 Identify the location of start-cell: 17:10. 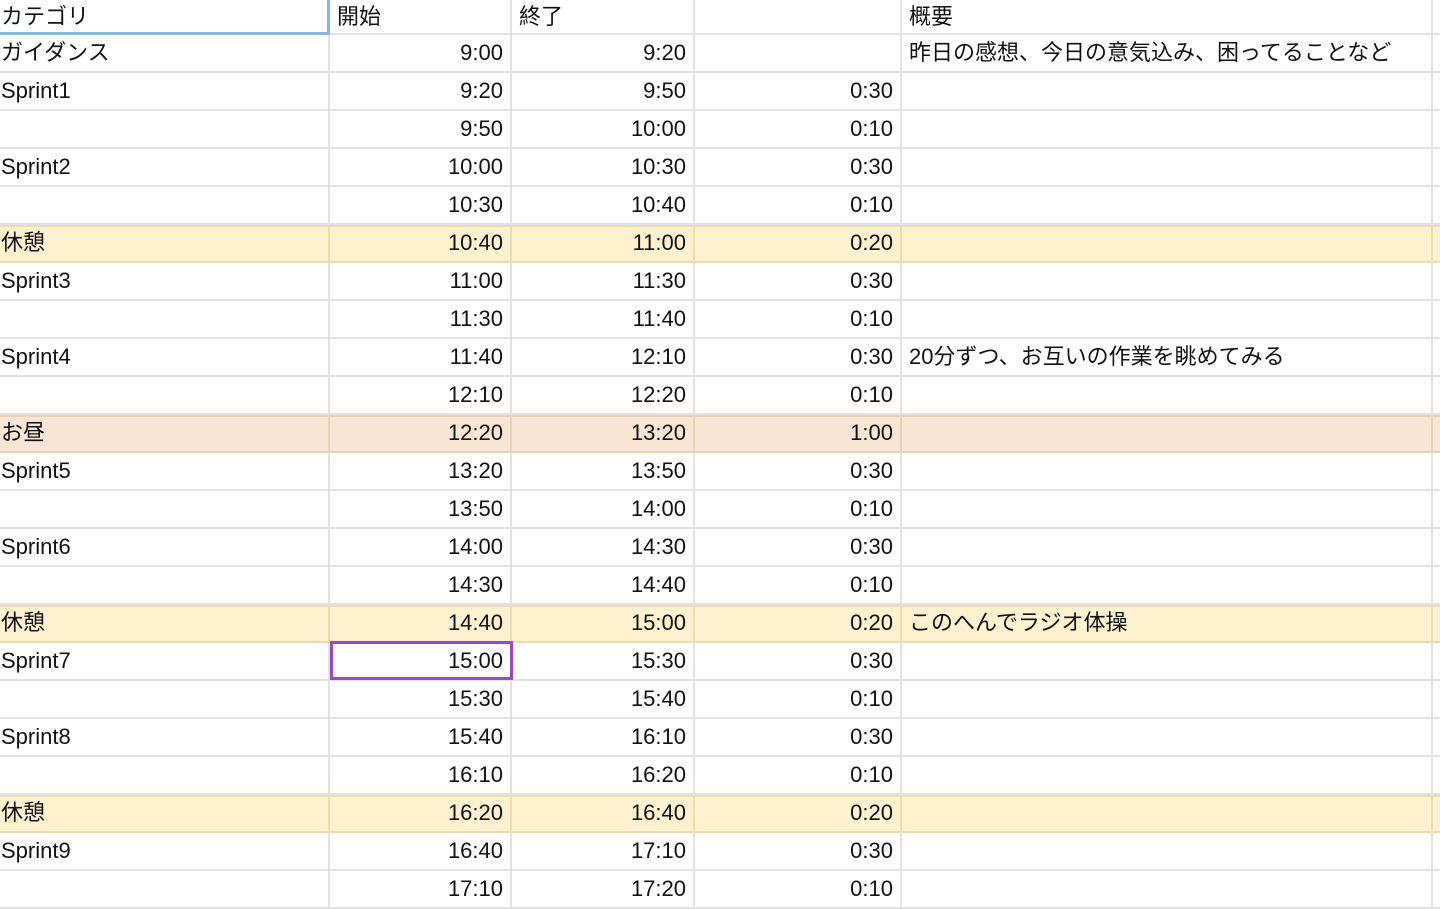
(421, 889).